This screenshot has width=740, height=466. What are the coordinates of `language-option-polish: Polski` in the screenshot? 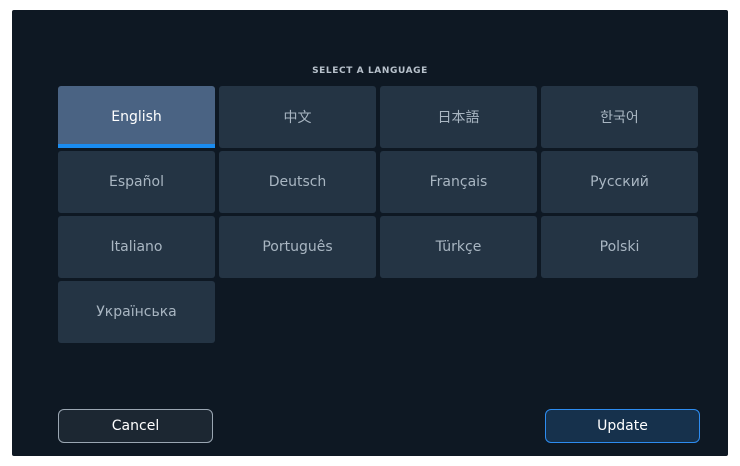 It's located at (619, 247).